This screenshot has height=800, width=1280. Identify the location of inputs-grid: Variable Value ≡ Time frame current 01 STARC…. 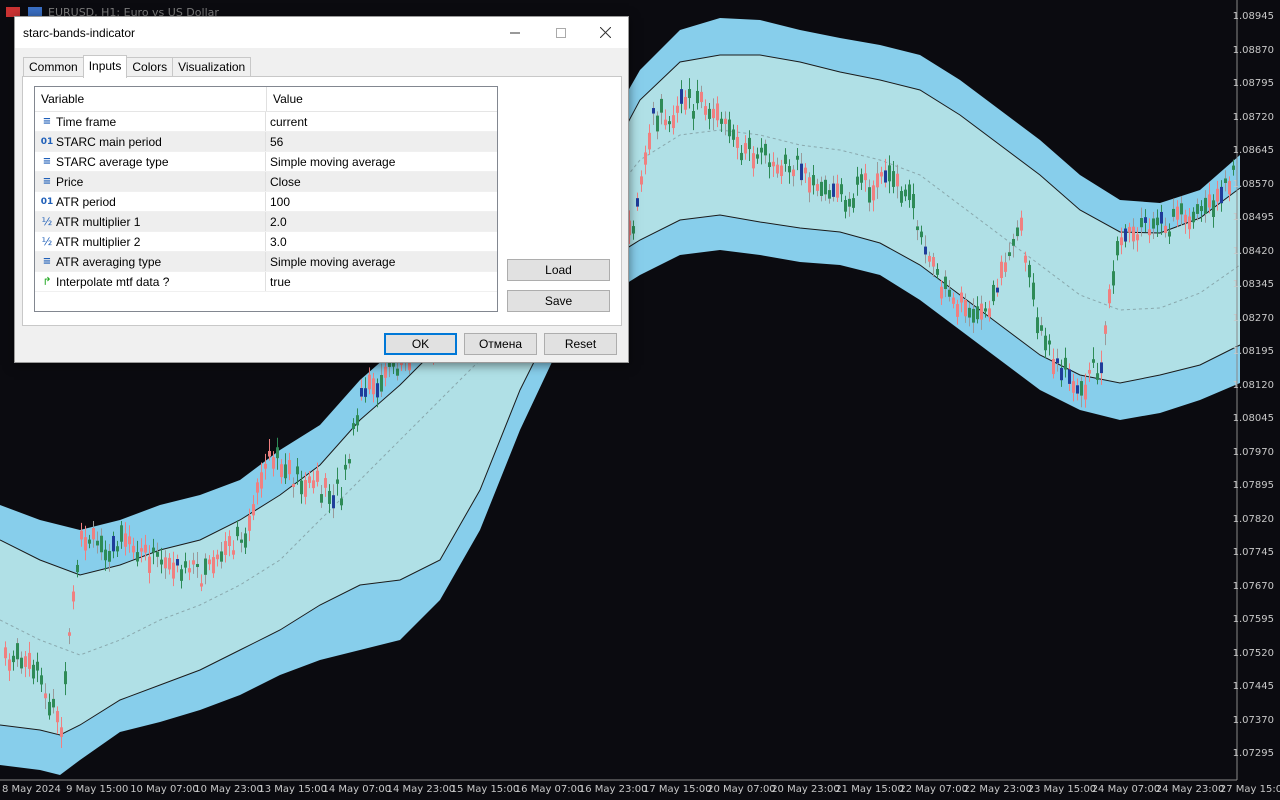
(266, 199).